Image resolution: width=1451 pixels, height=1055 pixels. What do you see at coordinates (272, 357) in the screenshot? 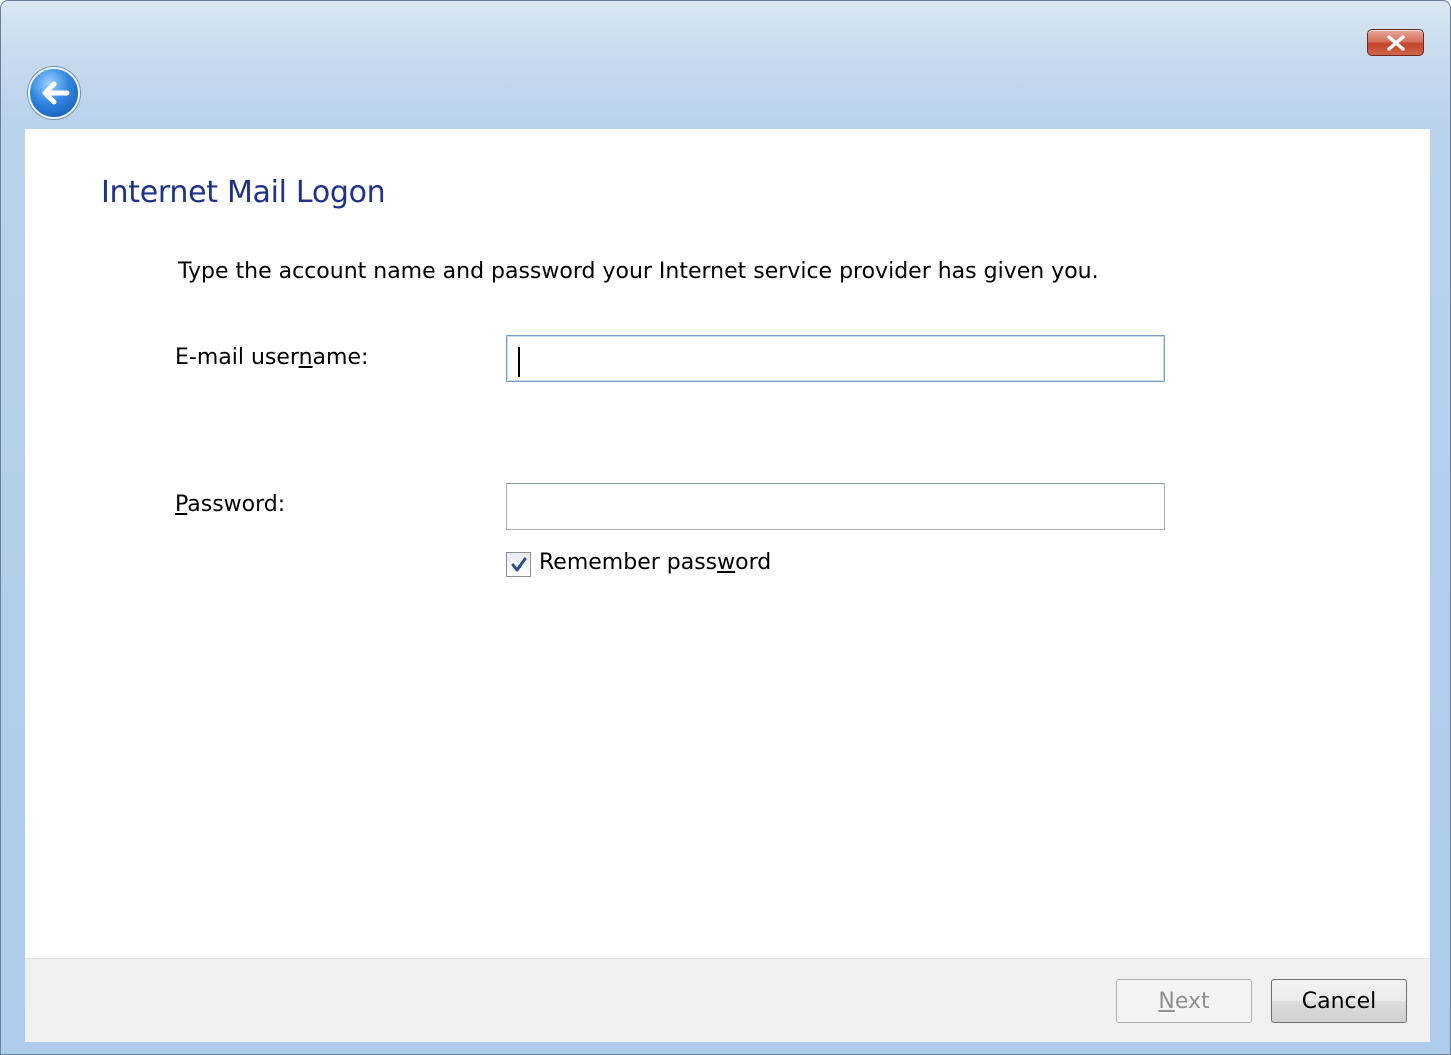
I see `username-label: E-mail username:` at bounding box center [272, 357].